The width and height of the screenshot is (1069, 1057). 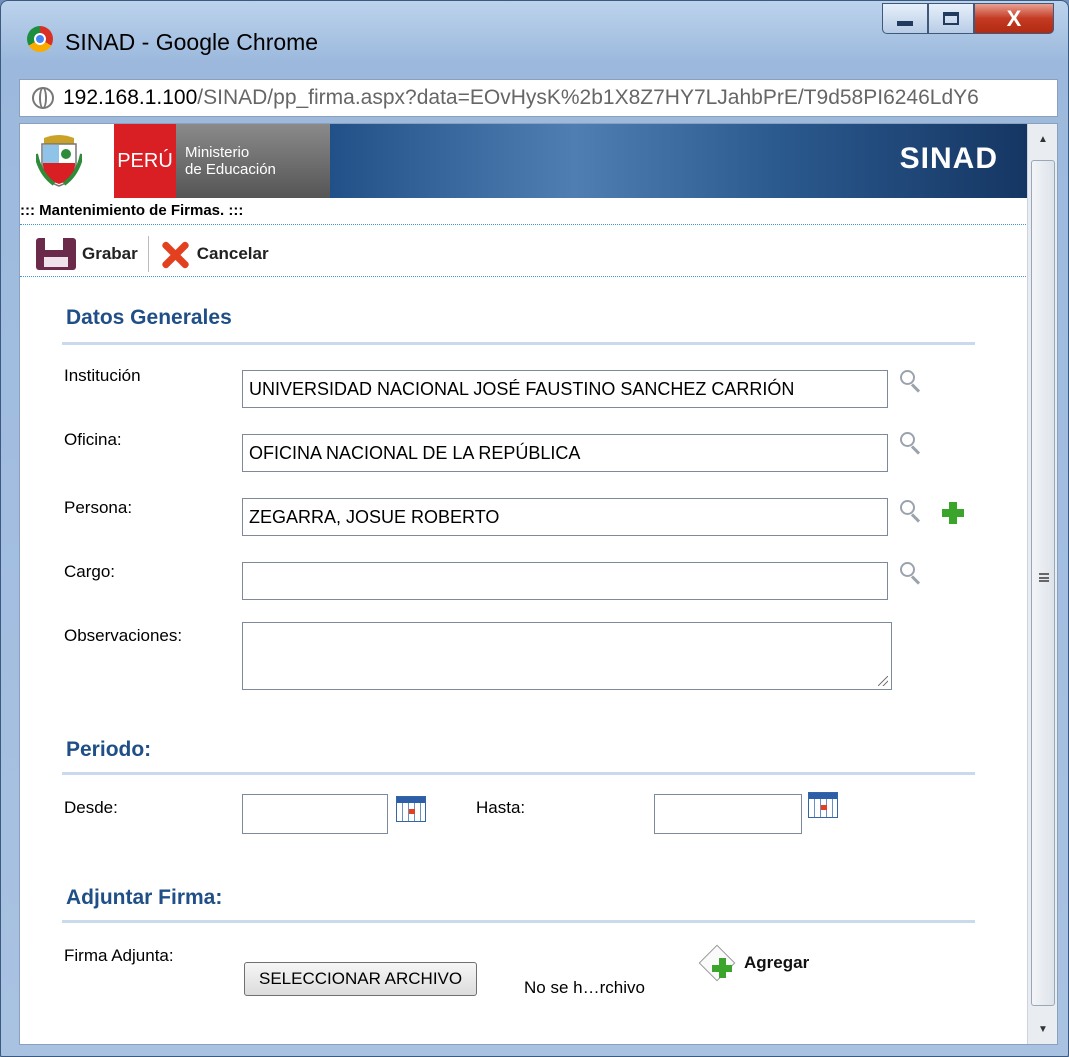 I want to click on resize-grip-icon, so click(x=883, y=681).